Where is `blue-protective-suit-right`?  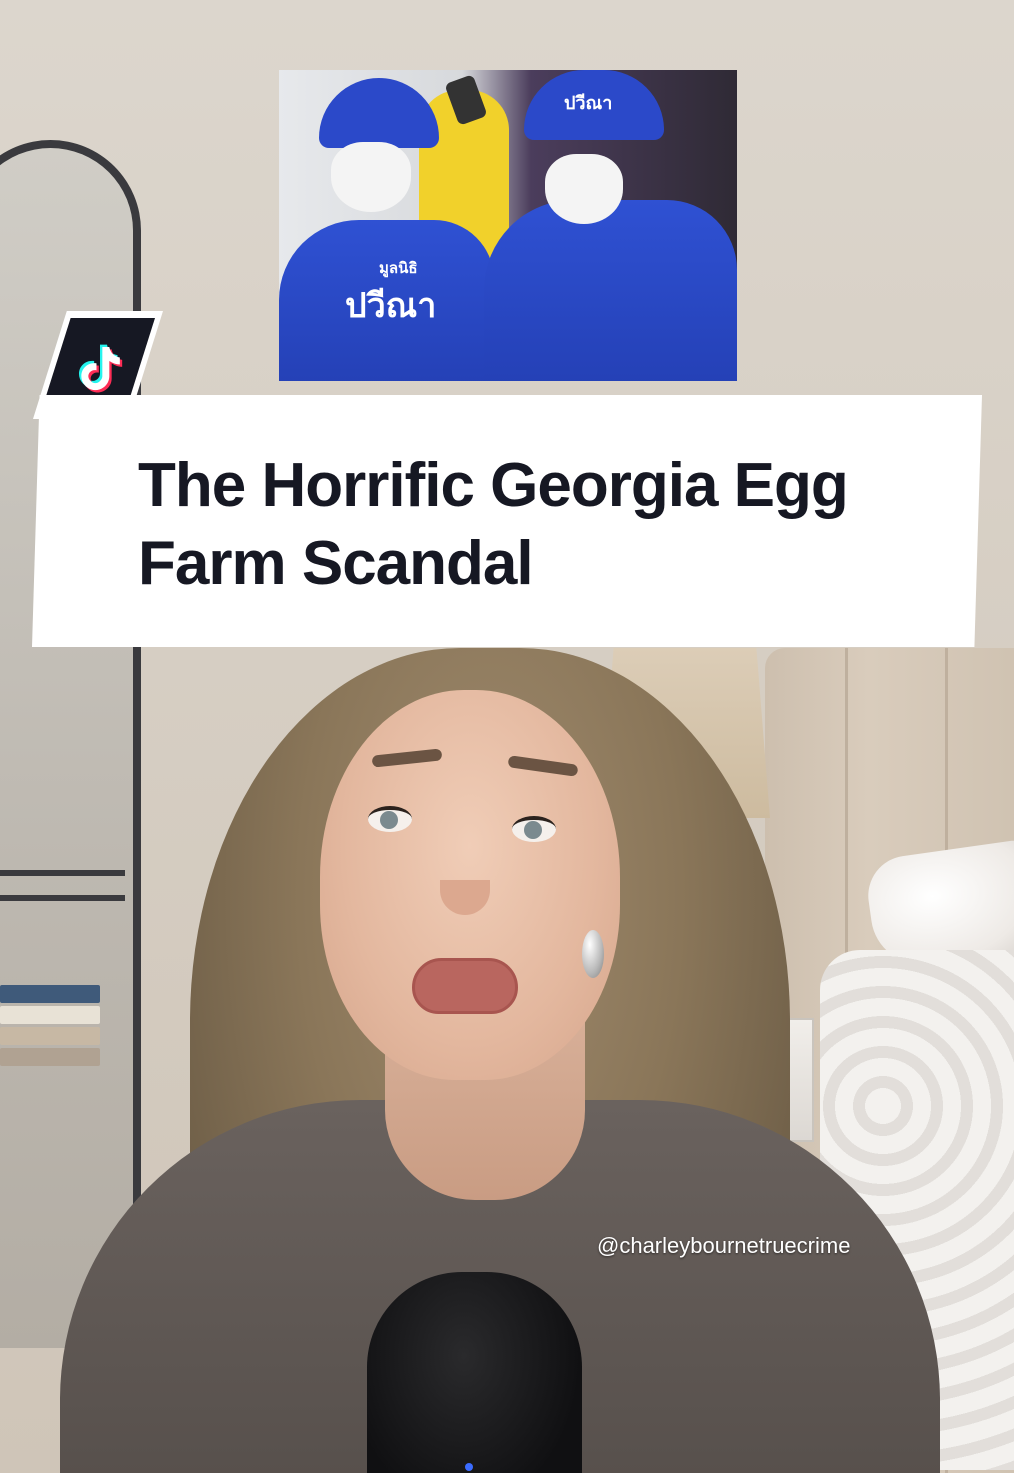
blue-protective-suit-right is located at coordinates (610, 290).